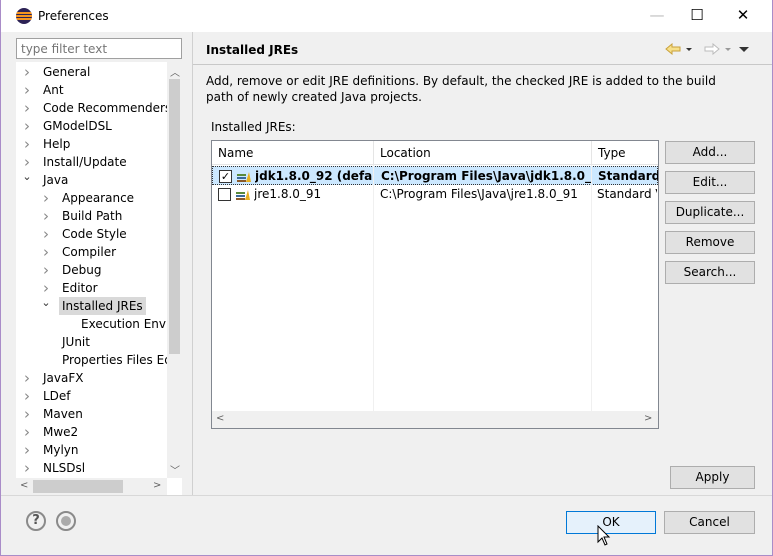 Image resolution: width=773 pixels, height=556 pixels. What do you see at coordinates (91, 162) in the screenshot?
I see `tree-item: › Install/Update` at bounding box center [91, 162].